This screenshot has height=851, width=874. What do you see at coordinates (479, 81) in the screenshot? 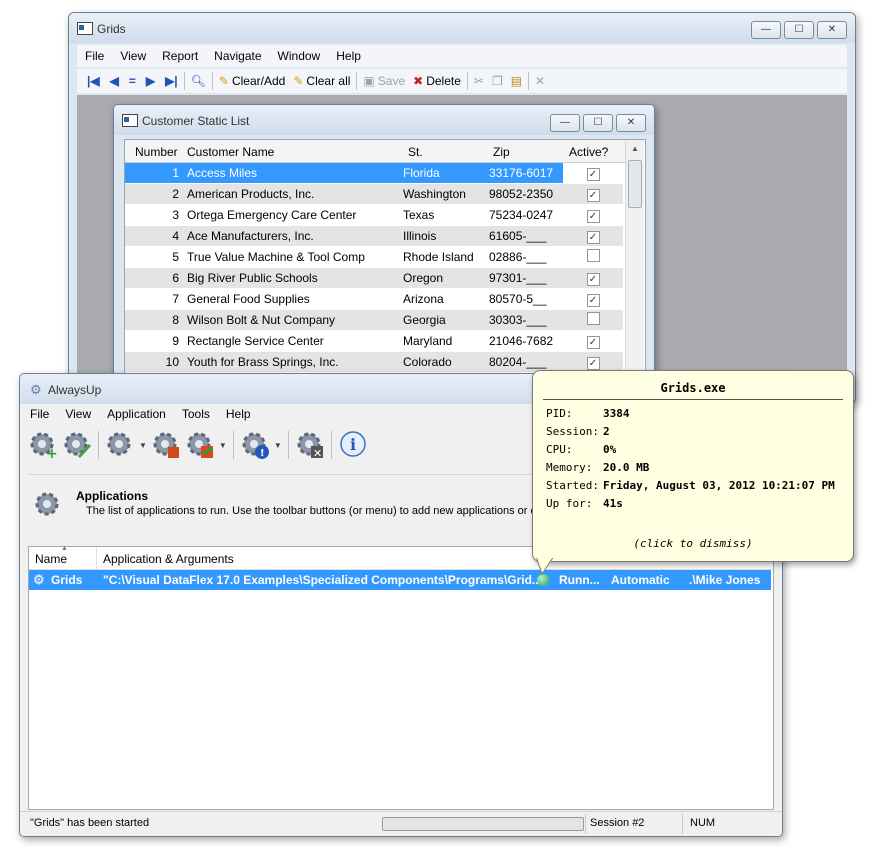
I see `cut-icon: ✂` at bounding box center [479, 81].